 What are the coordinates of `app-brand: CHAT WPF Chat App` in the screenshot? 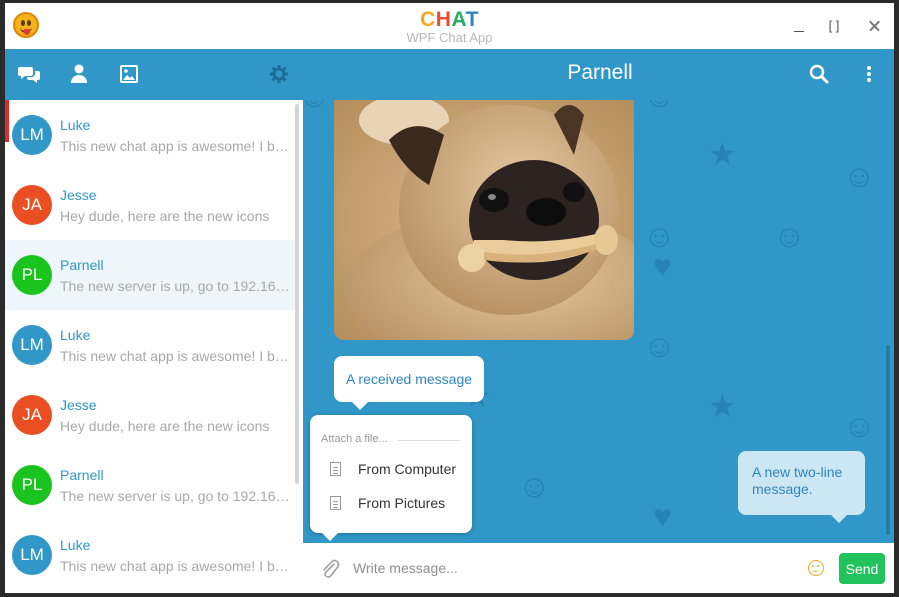 It's located at (449, 27).